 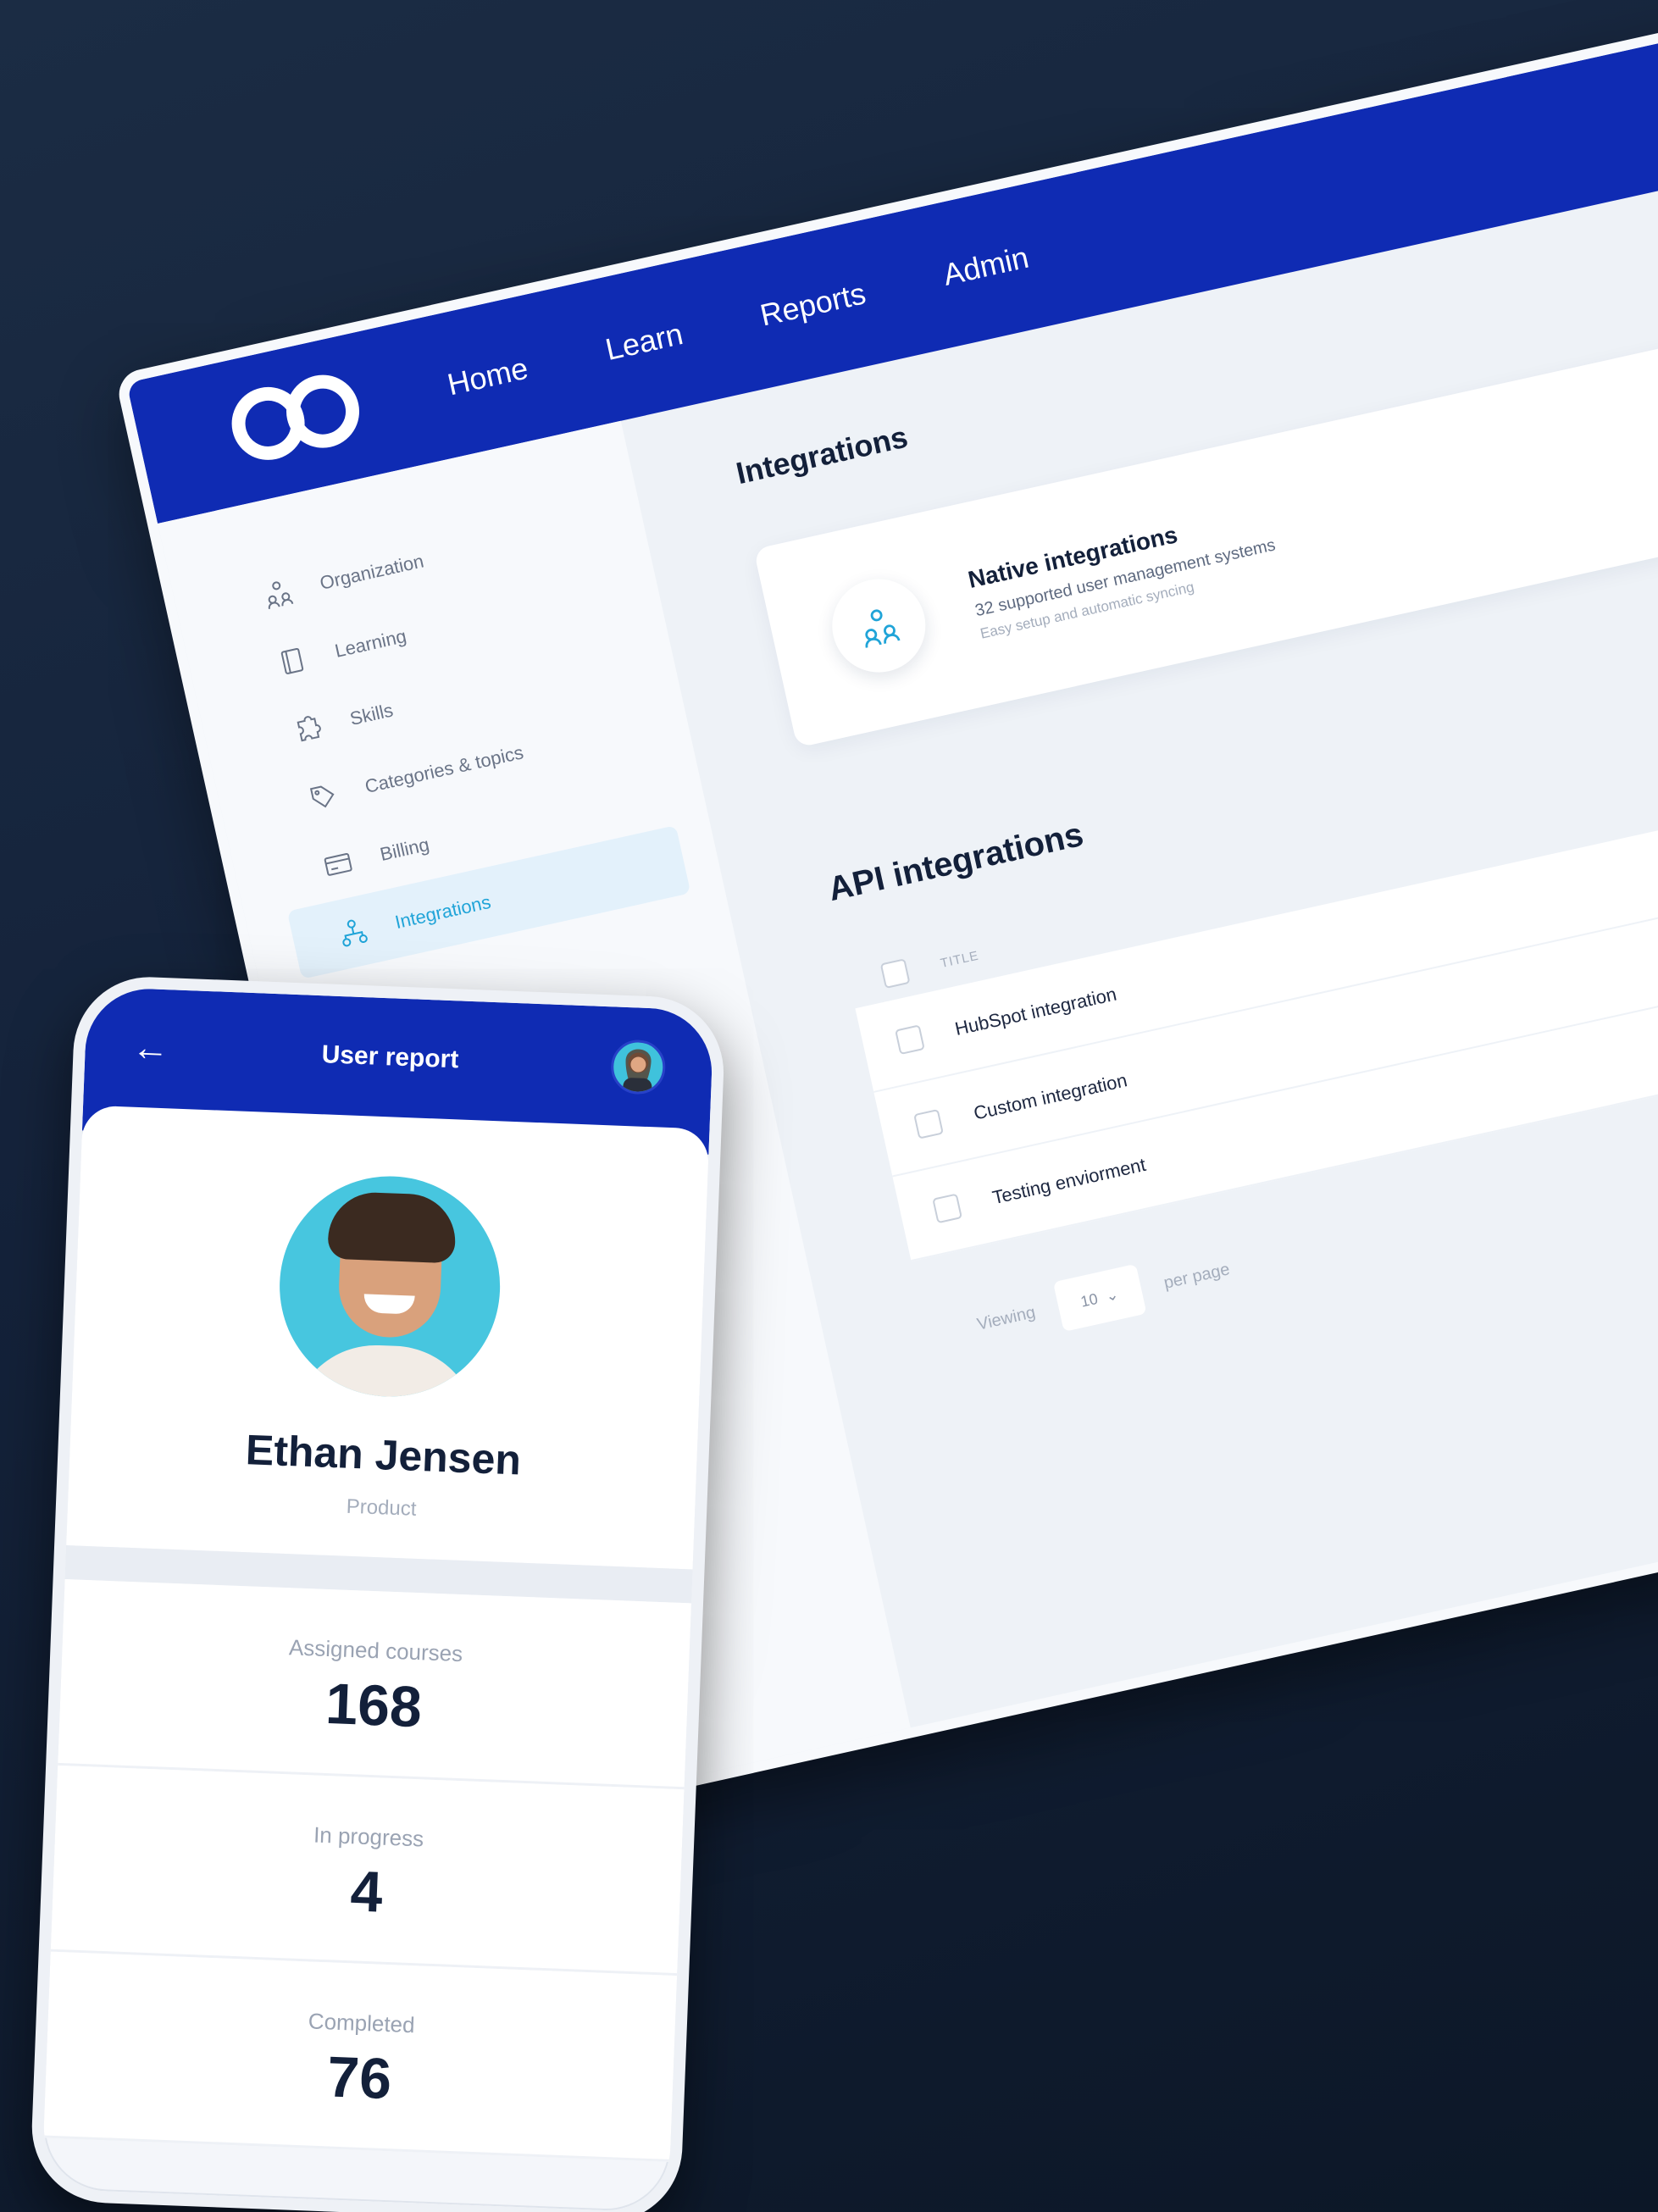 I want to click on user-role: Product, so click(x=381, y=1508).